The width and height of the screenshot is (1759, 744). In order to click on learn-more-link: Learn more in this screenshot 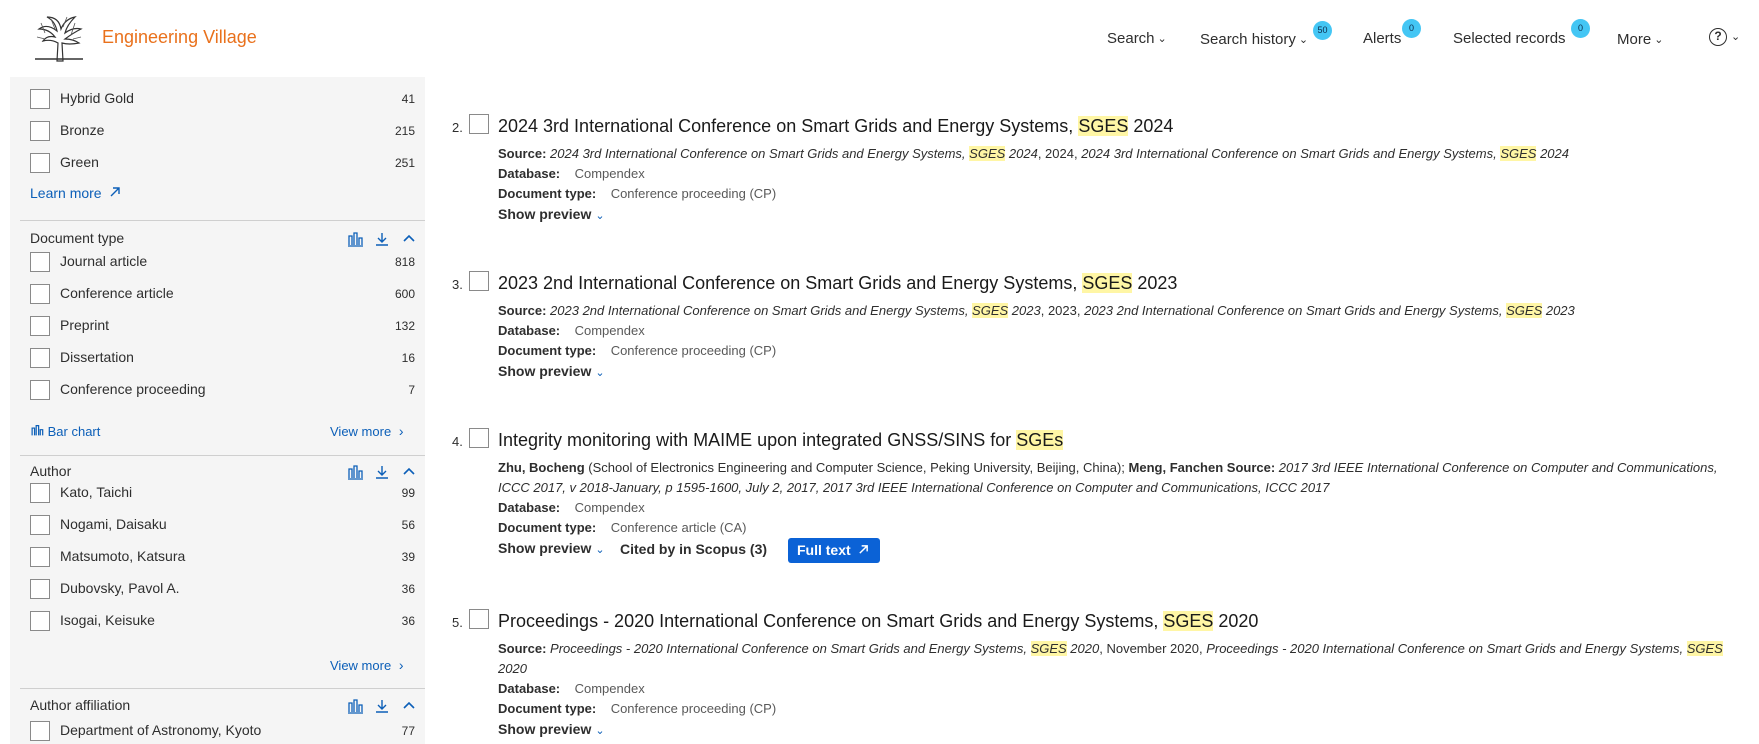, I will do `click(75, 193)`.